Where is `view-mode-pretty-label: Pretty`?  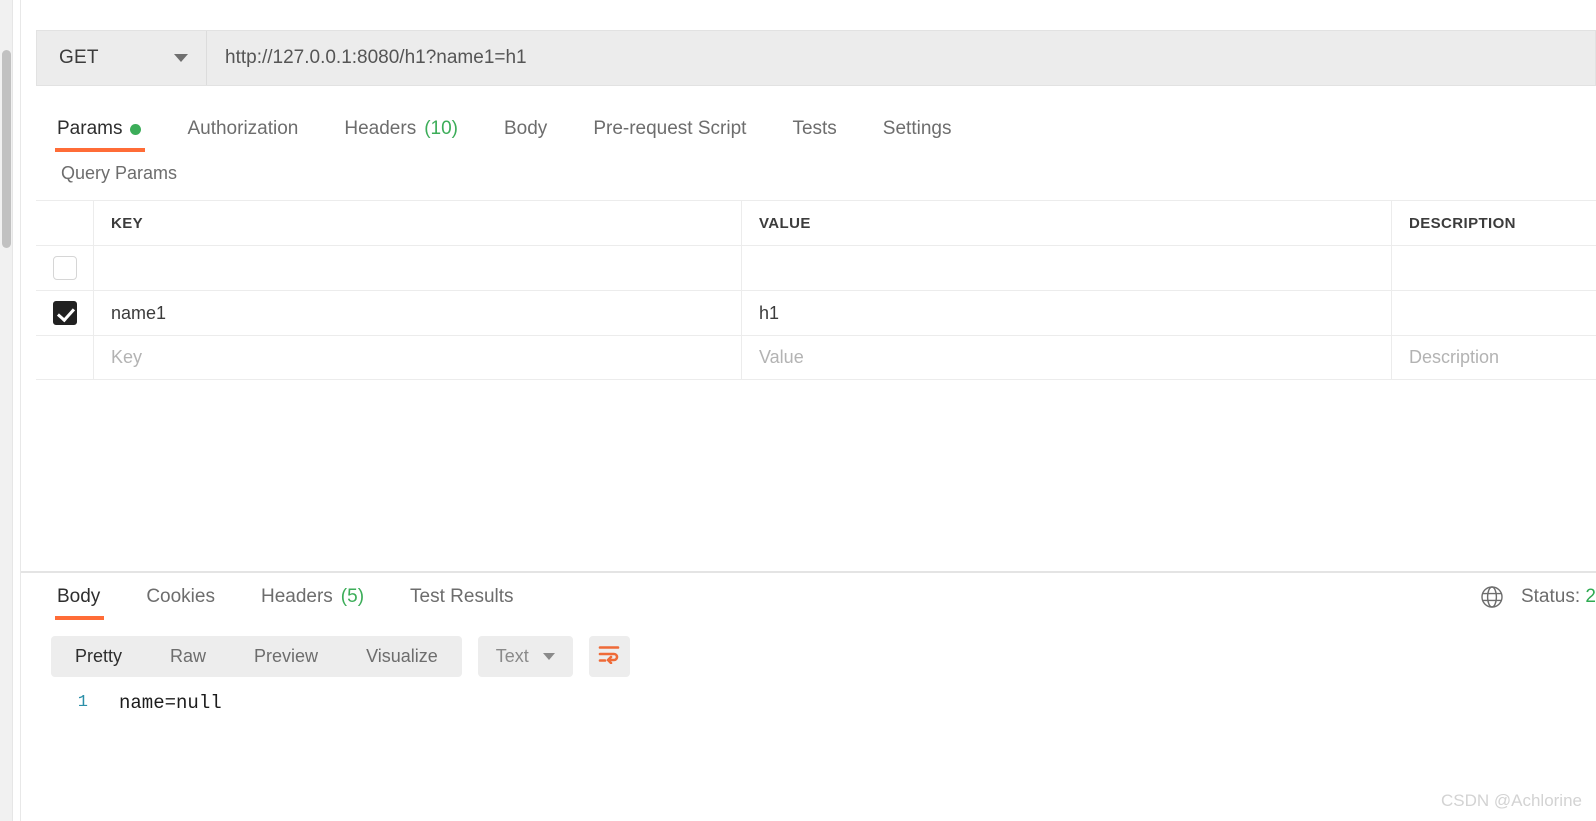 view-mode-pretty-label: Pretty is located at coordinates (99, 656).